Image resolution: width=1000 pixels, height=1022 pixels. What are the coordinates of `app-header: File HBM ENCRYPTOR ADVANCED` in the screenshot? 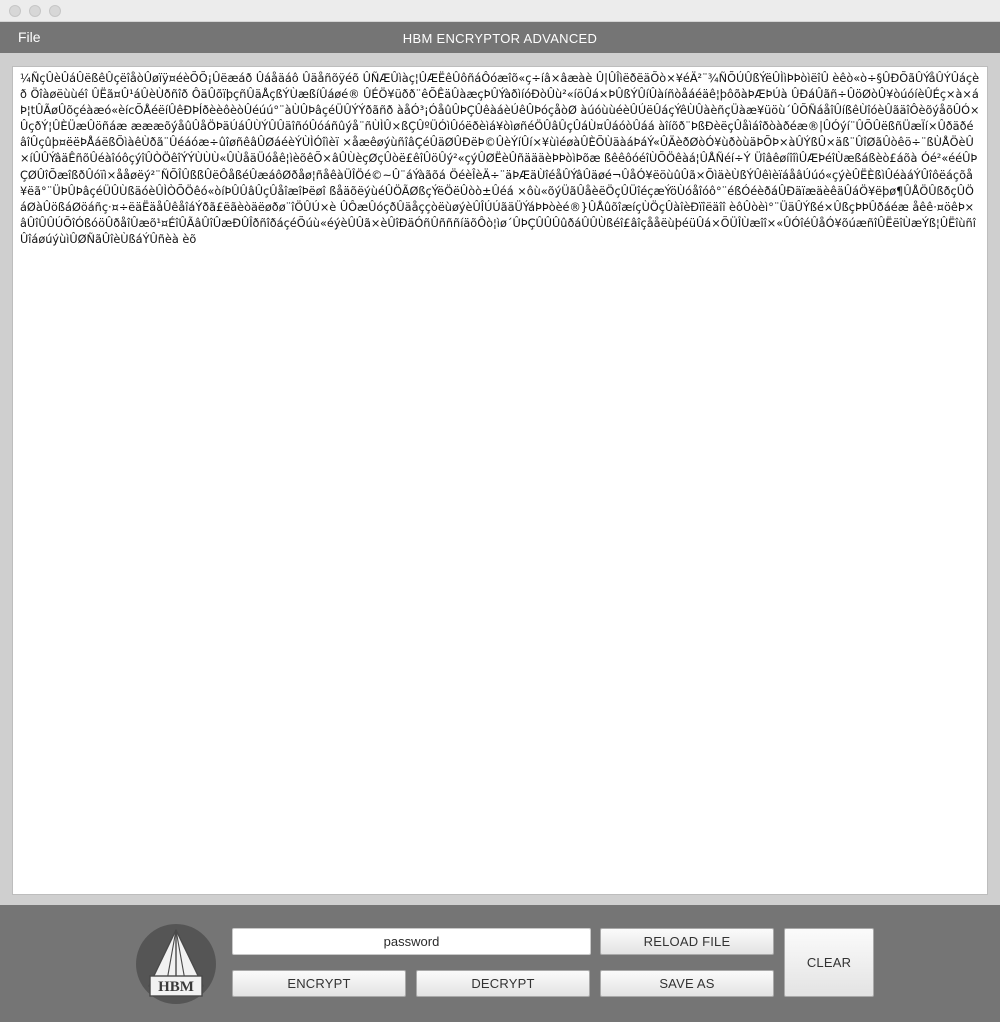 It's located at (500, 37).